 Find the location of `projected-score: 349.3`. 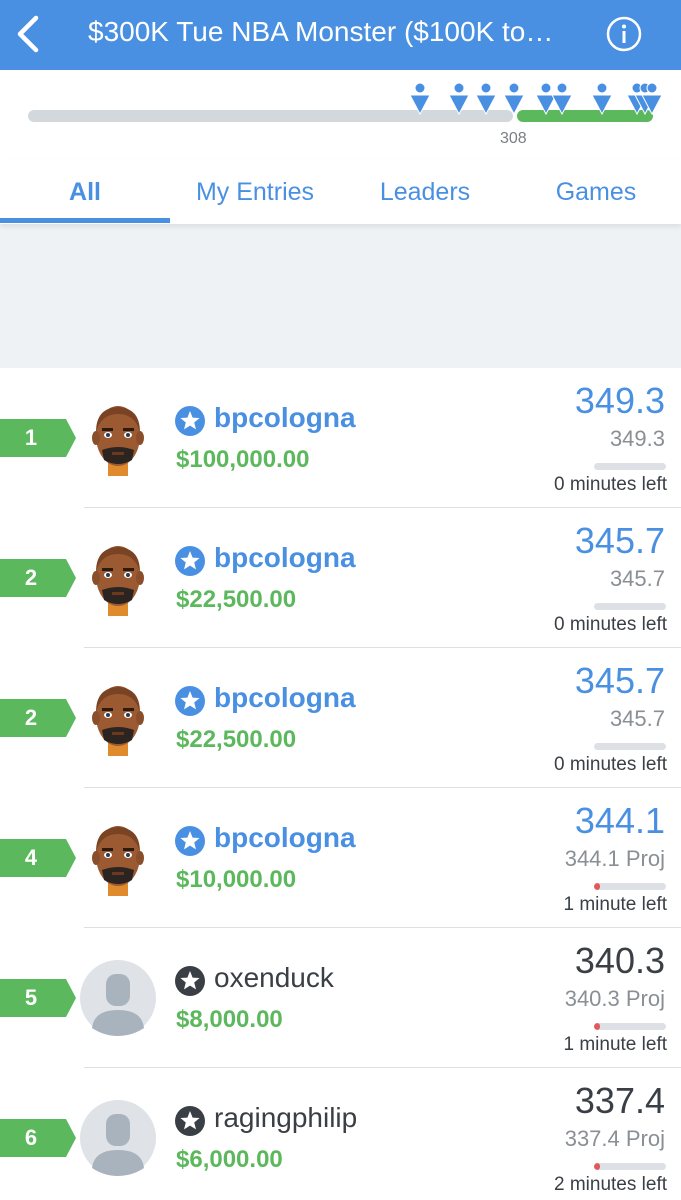

projected-score: 349.3 is located at coordinates (637, 438).